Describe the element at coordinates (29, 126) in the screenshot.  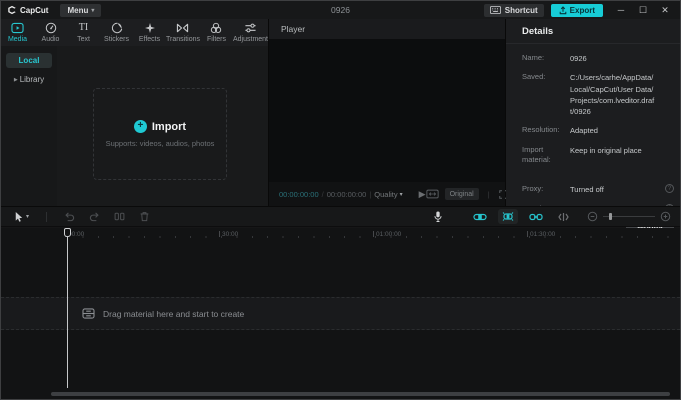
I see `media-sidebar: Local ▶ Library` at that location.